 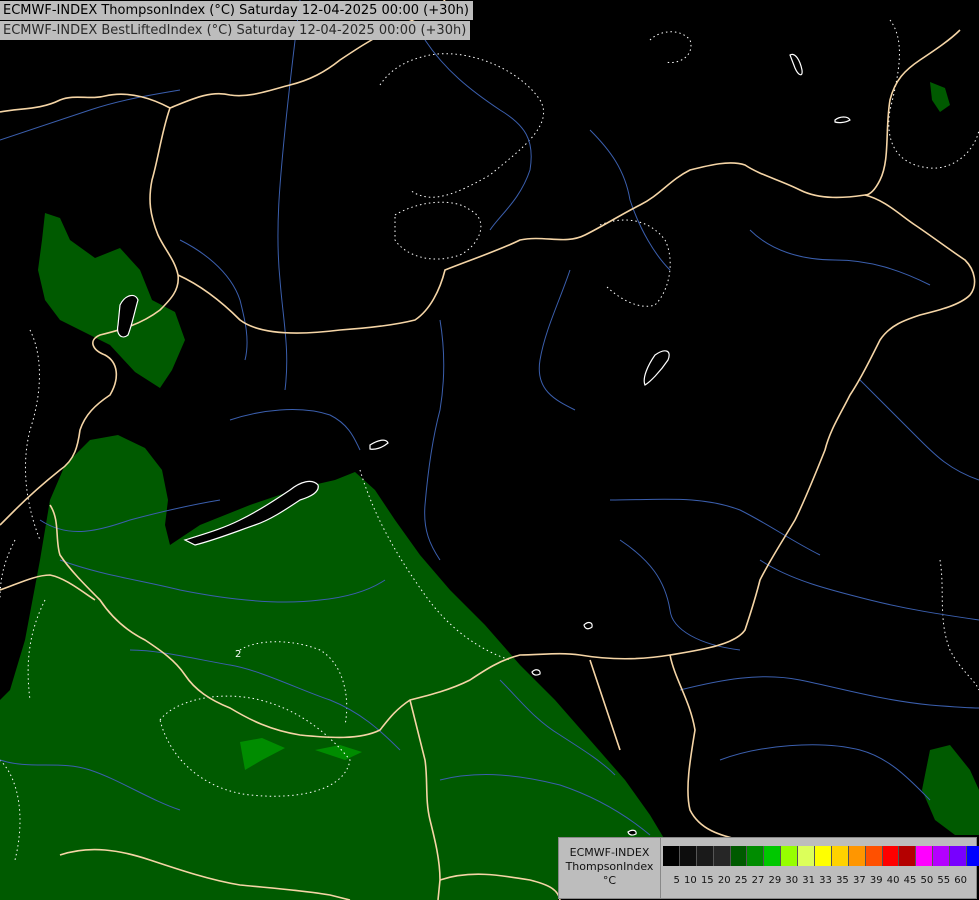 I want to click on legend-tick-label: 25, so click(x=741, y=880).